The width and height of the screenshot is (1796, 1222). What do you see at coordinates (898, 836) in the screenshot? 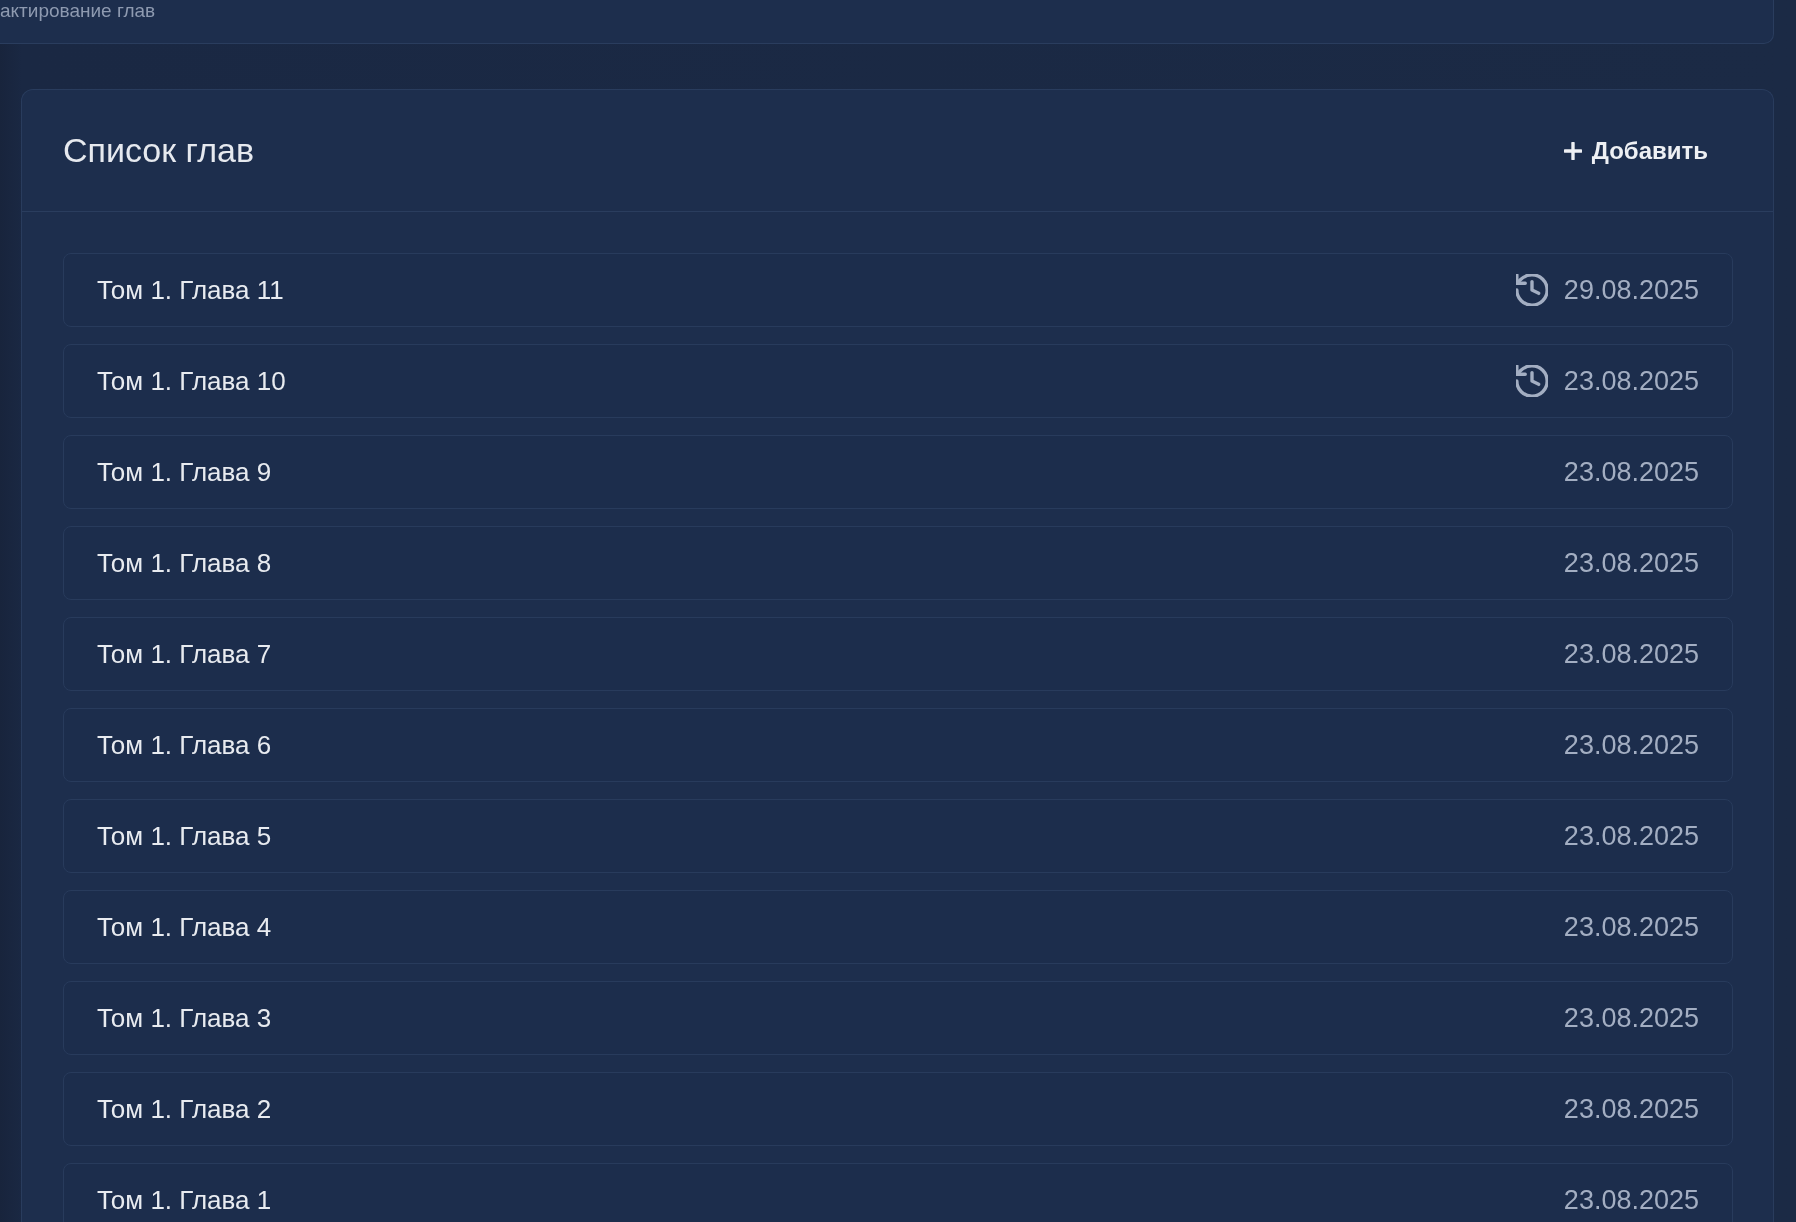
I see `chapter-row: Том 1. Глава 5 23.08.2025` at bounding box center [898, 836].